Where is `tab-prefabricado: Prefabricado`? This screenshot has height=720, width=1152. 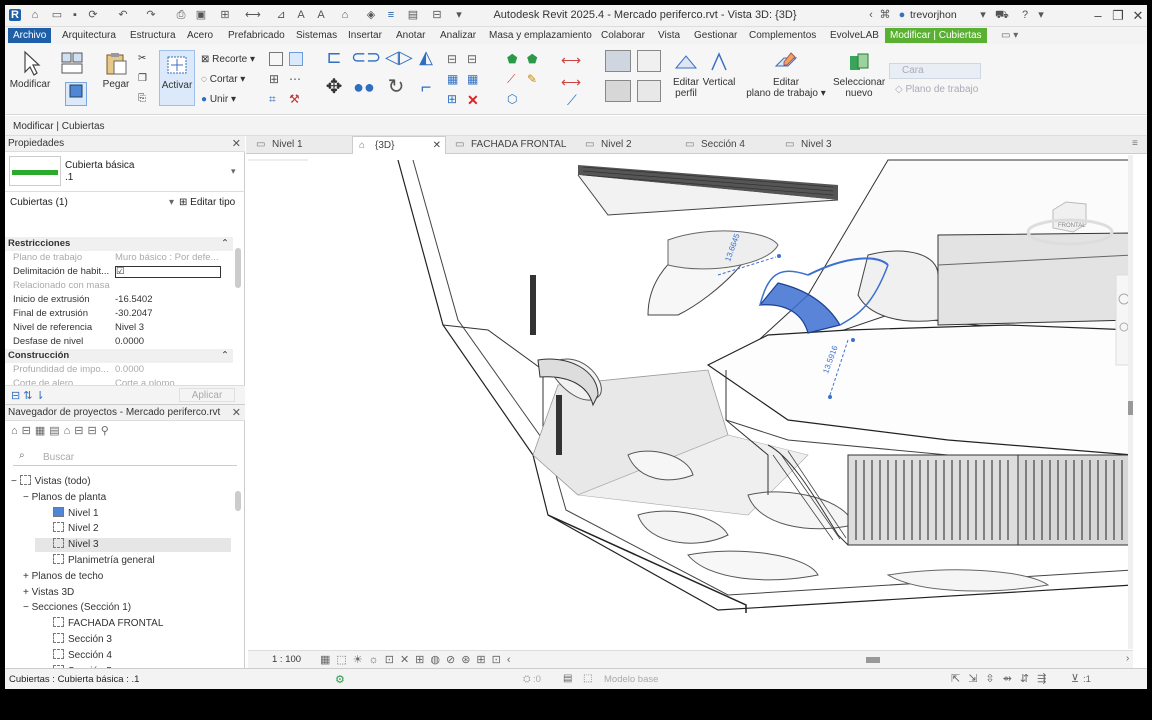 tab-prefabricado: Prefabricado is located at coordinates (256, 36).